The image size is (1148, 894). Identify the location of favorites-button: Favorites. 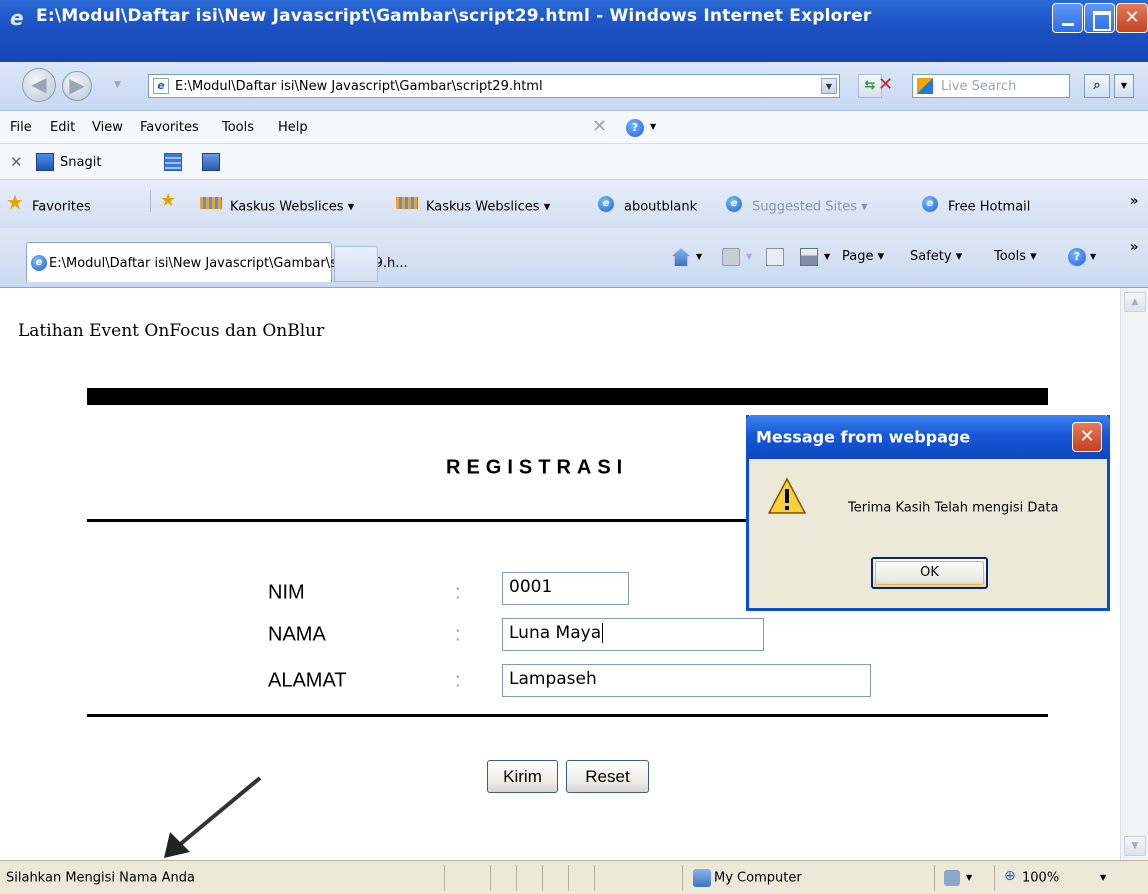
(61, 207).